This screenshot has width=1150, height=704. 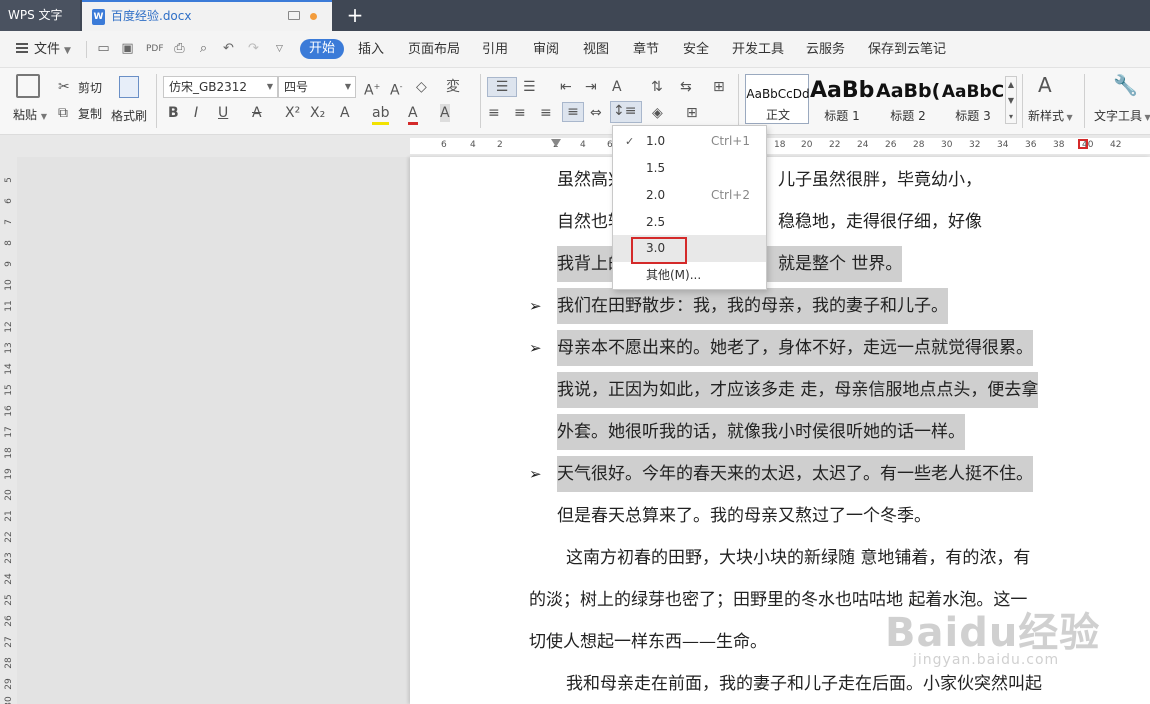 What do you see at coordinates (40, 15) in the screenshot?
I see `app-tab: WPS 文字` at bounding box center [40, 15].